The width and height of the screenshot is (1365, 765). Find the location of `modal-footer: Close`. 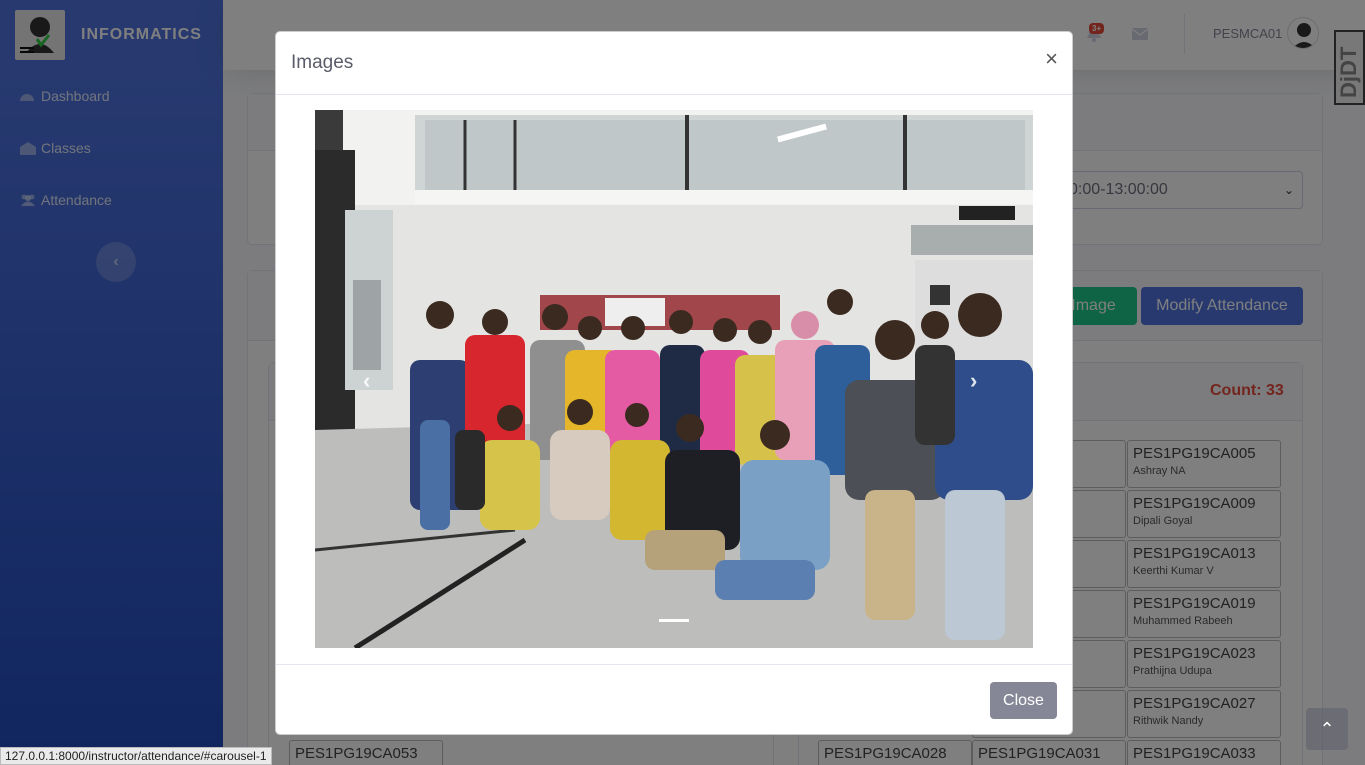

modal-footer: Close is located at coordinates (674, 699).